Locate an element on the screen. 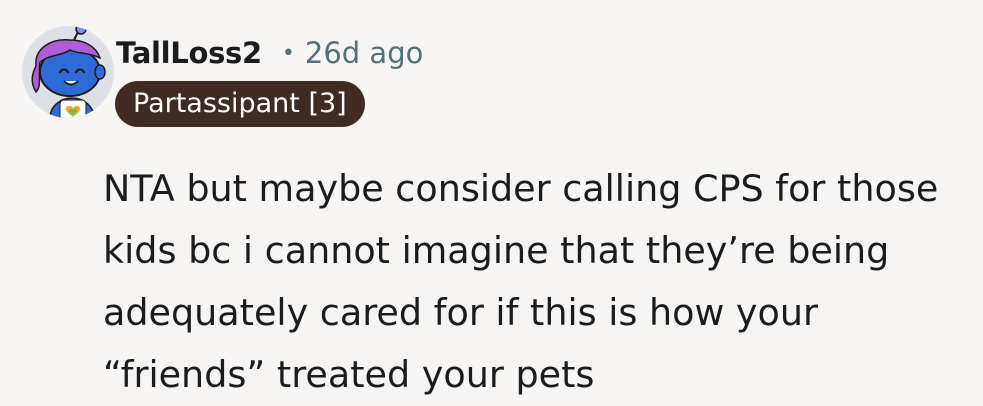 The height and width of the screenshot is (406, 983). comment-timestamp: 26d ago is located at coordinates (364, 53).